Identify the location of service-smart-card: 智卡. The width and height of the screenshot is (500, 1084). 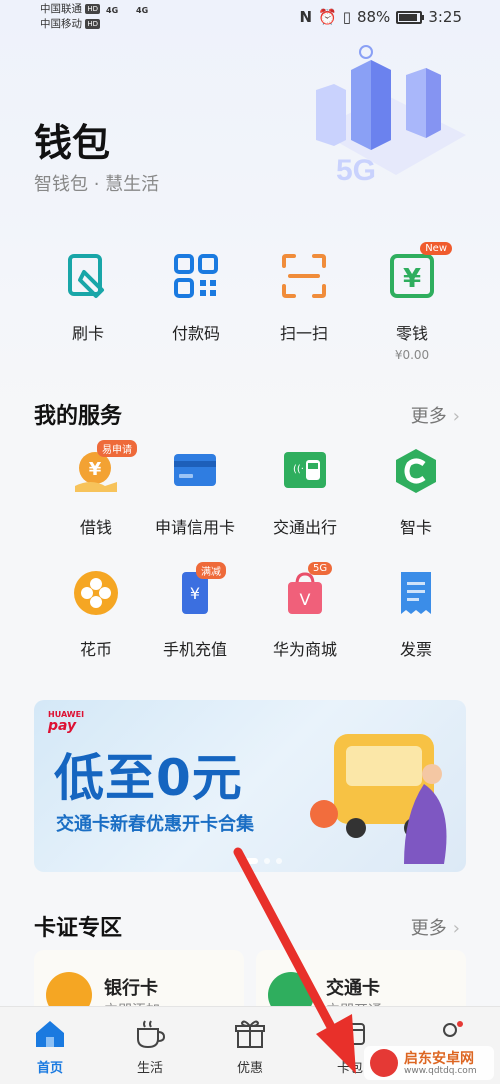
(416, 492).